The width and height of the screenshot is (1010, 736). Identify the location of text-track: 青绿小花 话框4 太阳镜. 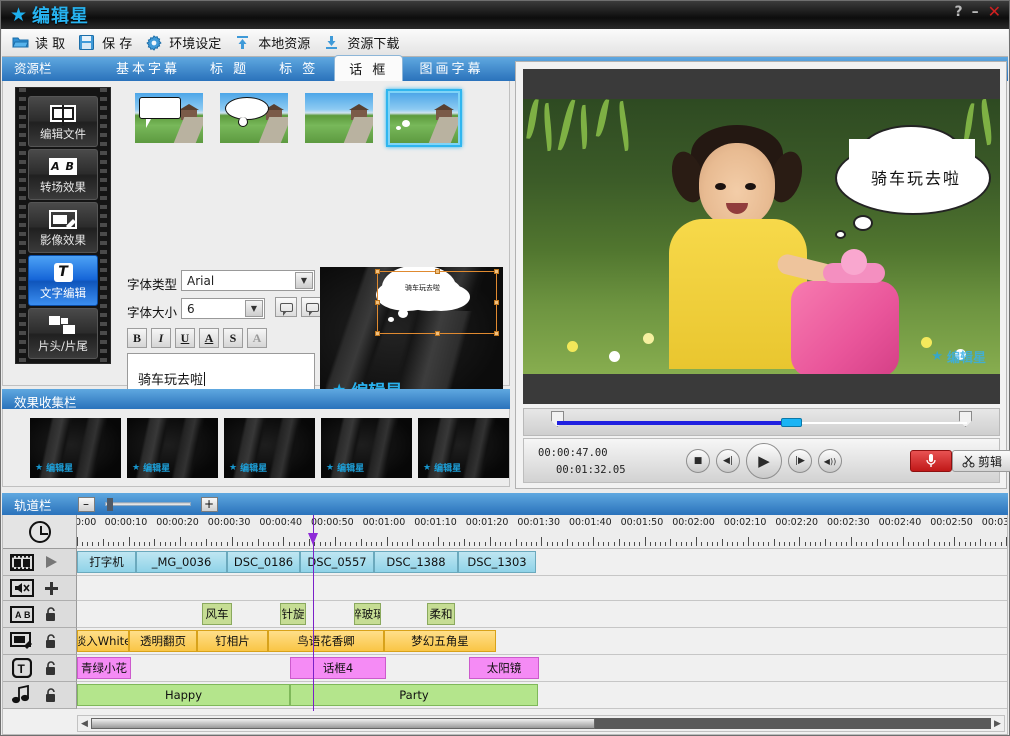
(542, 668).